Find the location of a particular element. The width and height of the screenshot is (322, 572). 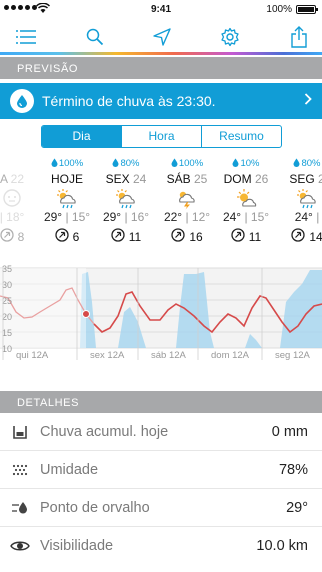

detail-label: Chuva acumul. hoje is located at coordinates (104, 431).